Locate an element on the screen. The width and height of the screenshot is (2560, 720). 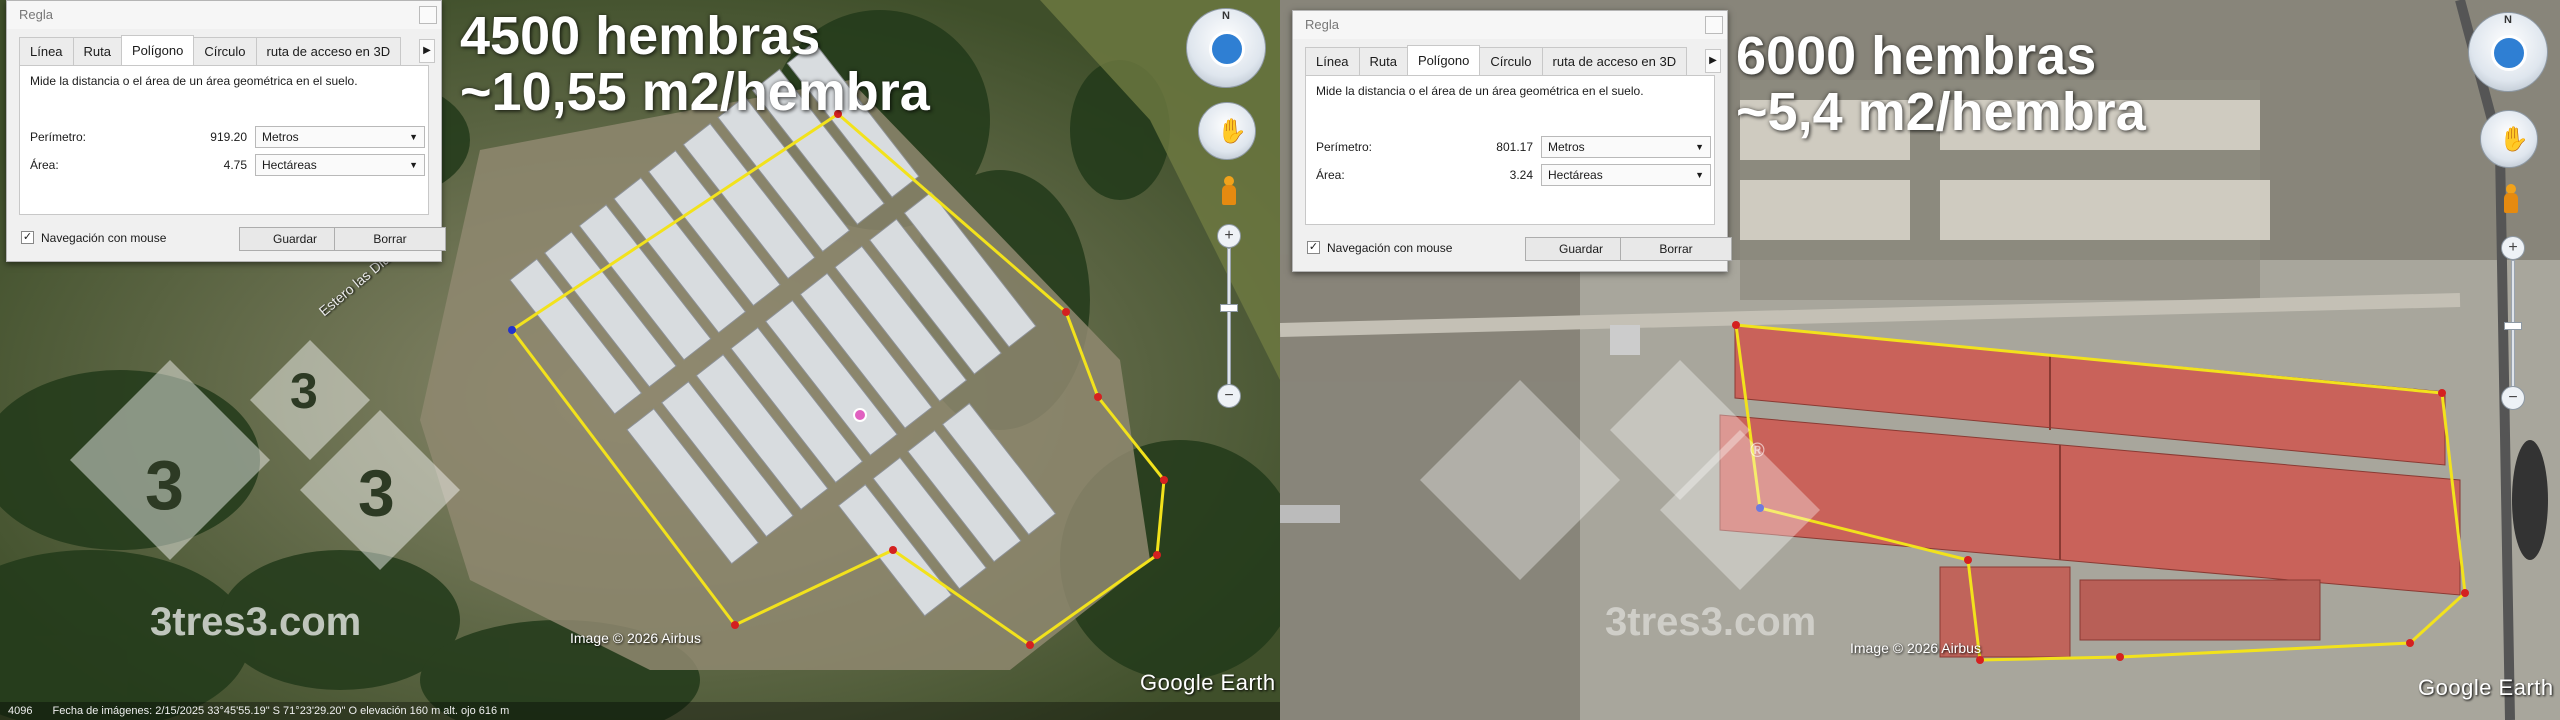
headline-density: ~5,4 m2/hembra is located at coordinates (1941, 112).